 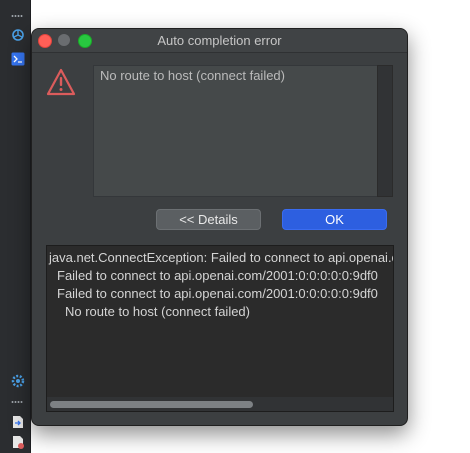 I want to click on ide-side-toolbar, so click(x=15, y=226).